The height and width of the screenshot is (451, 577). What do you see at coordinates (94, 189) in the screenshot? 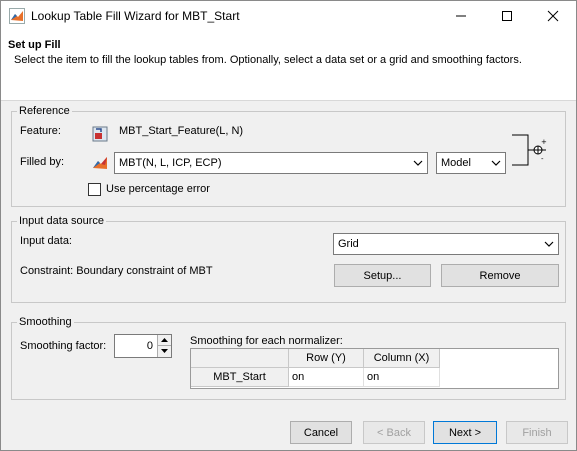
I see `use-percentage-error-checkbox` at bounding box center [94, 189].